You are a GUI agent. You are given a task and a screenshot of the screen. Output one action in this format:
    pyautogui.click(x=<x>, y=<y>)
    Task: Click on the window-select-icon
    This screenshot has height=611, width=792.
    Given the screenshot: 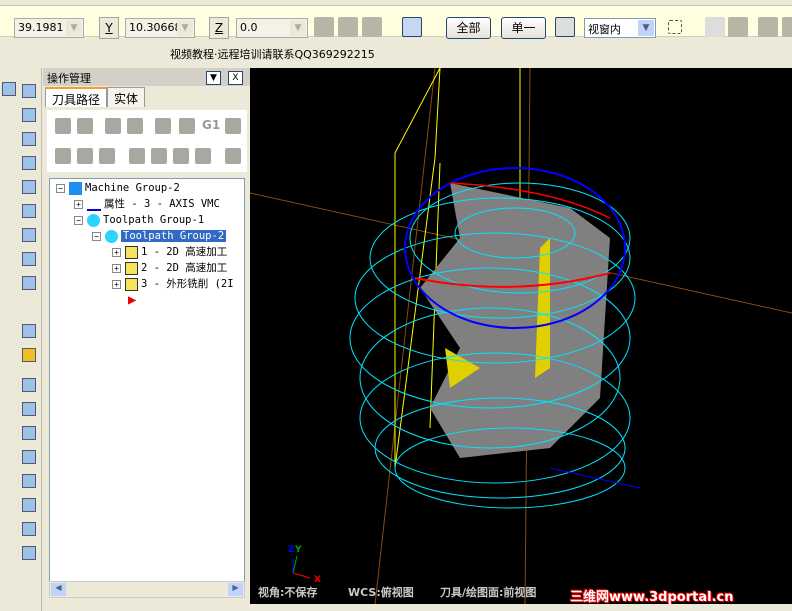 What is the action you would take?
    pyautogui.click(x=675, y=27)
    